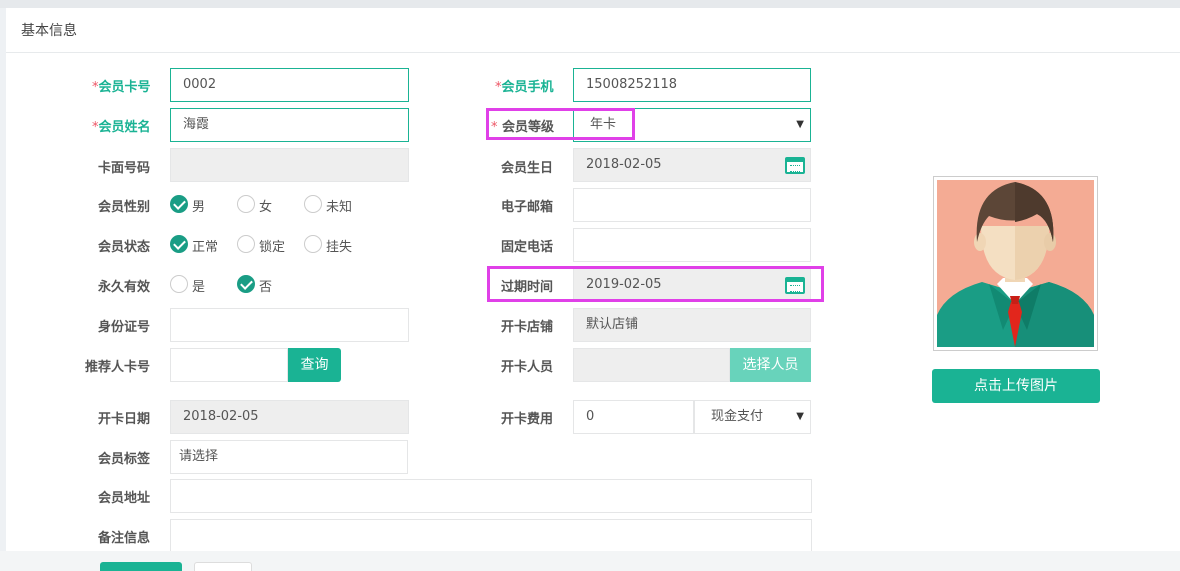  Describe the element at coordinates (289, 125) in the screenshot. I see `name-input: 海霞` at that location.